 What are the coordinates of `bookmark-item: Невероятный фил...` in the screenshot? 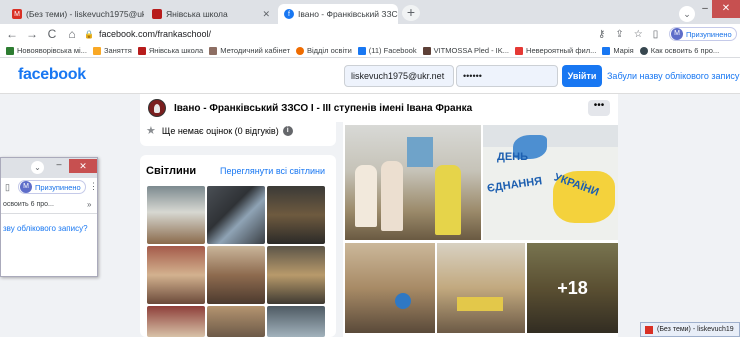 It's located at (555, 50).